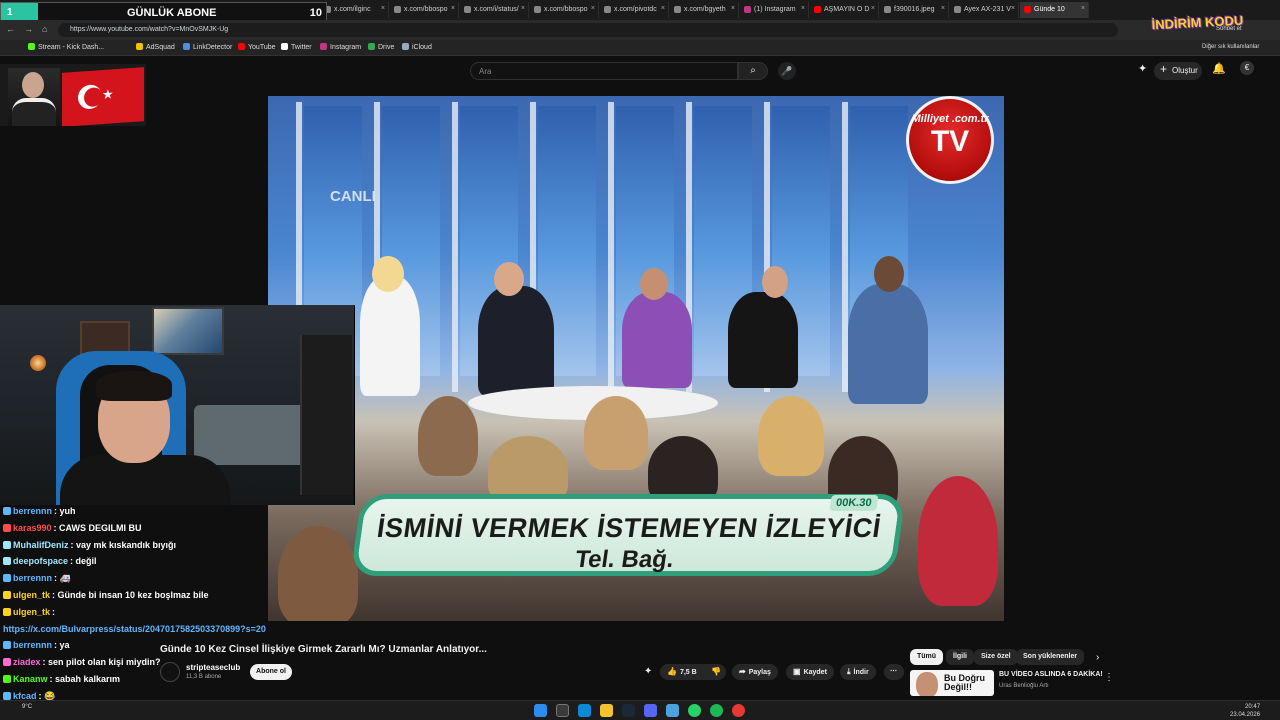 Image resolution: width=1280 pixels, height=720 pixels. What do you see at coordinates (301, 47) in the screenshot?
I see `bookmark-label: Twitter` at bounding box center [301, 47].